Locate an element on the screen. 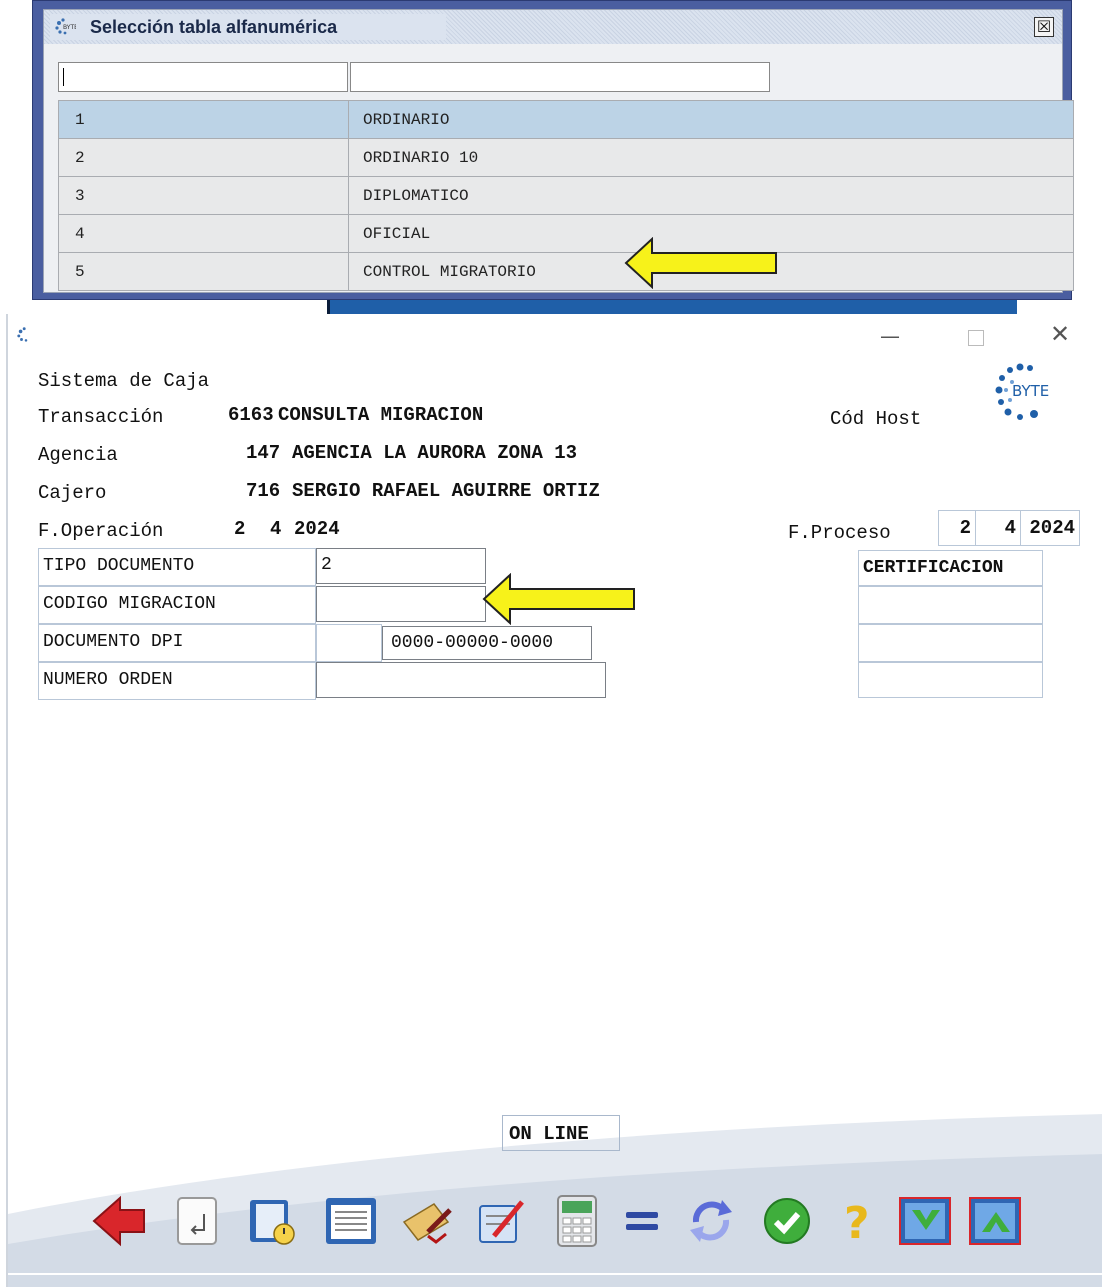  operation-date-label: F.Operación is located at coordinates (101, 531).